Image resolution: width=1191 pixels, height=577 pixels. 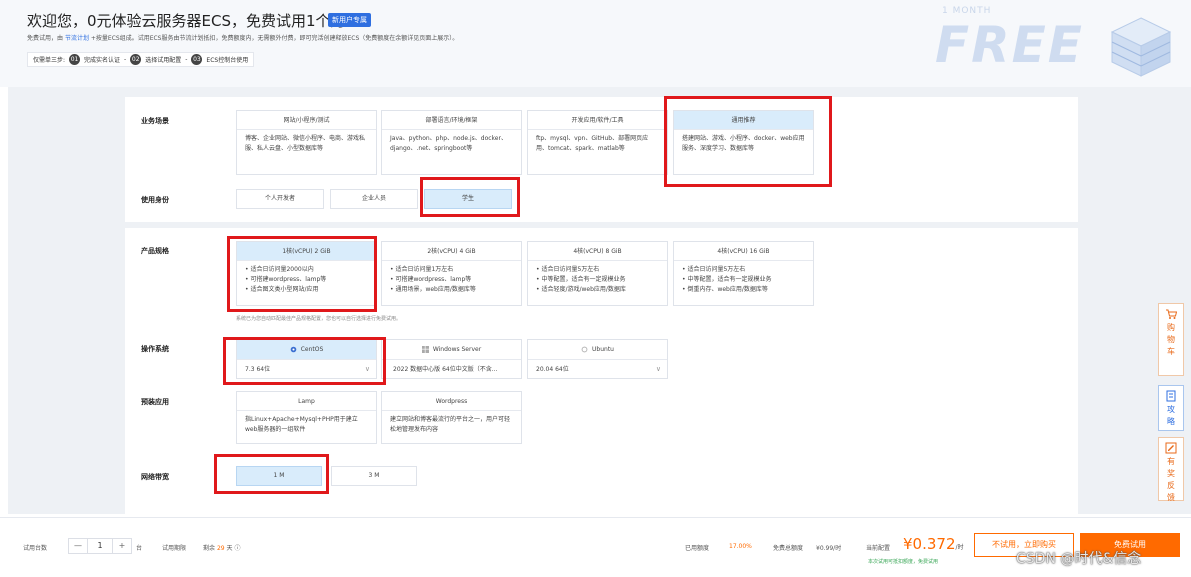 I want to click on identity-option: 个人开发者, so click(x=280, y=199).